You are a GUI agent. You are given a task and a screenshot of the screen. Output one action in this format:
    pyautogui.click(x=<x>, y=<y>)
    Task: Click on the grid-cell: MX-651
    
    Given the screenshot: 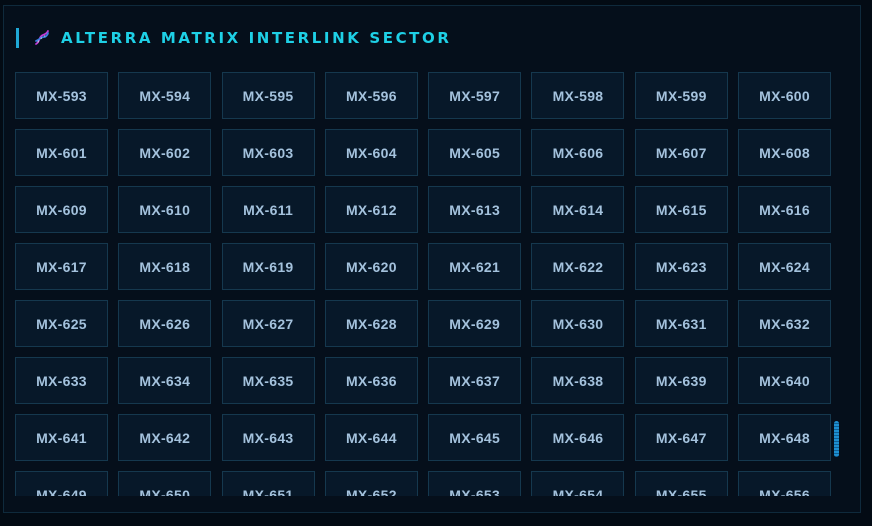 What is the action you would take?
    pyautogui.click(x=268, y=483)
    